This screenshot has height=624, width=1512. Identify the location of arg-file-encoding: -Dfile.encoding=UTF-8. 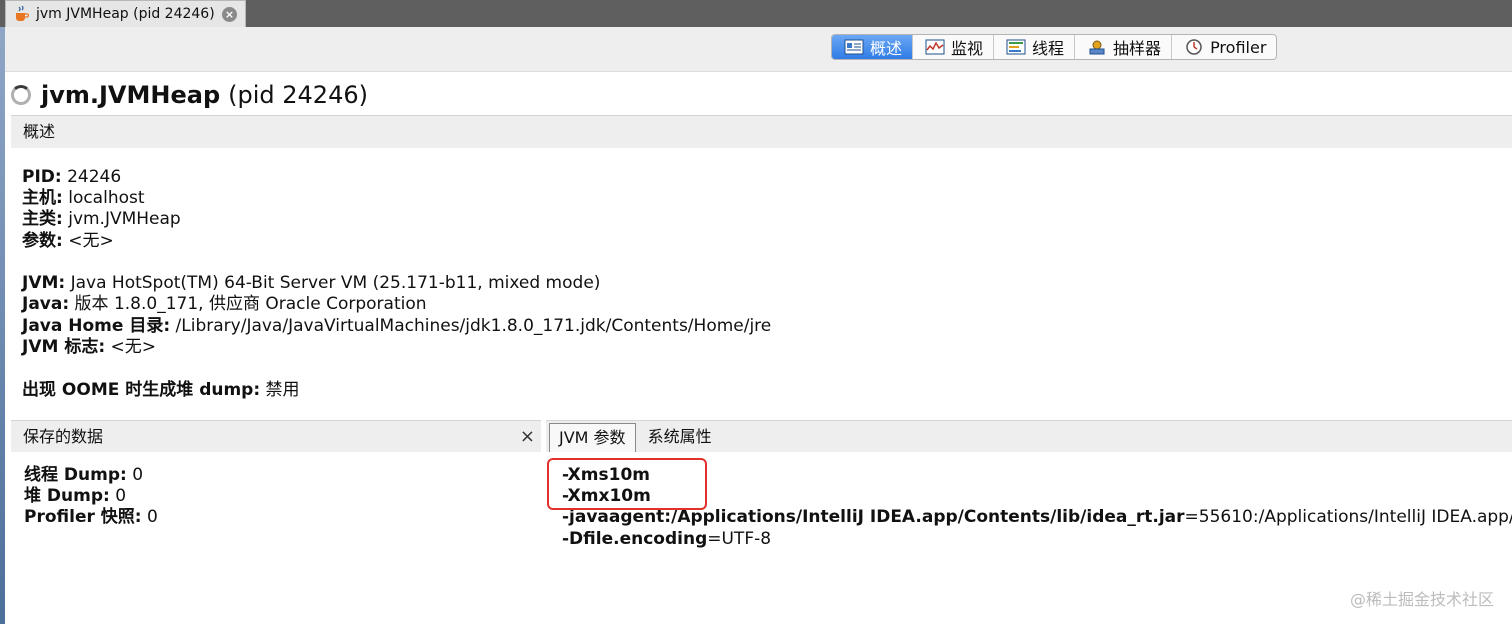
(666, 539).